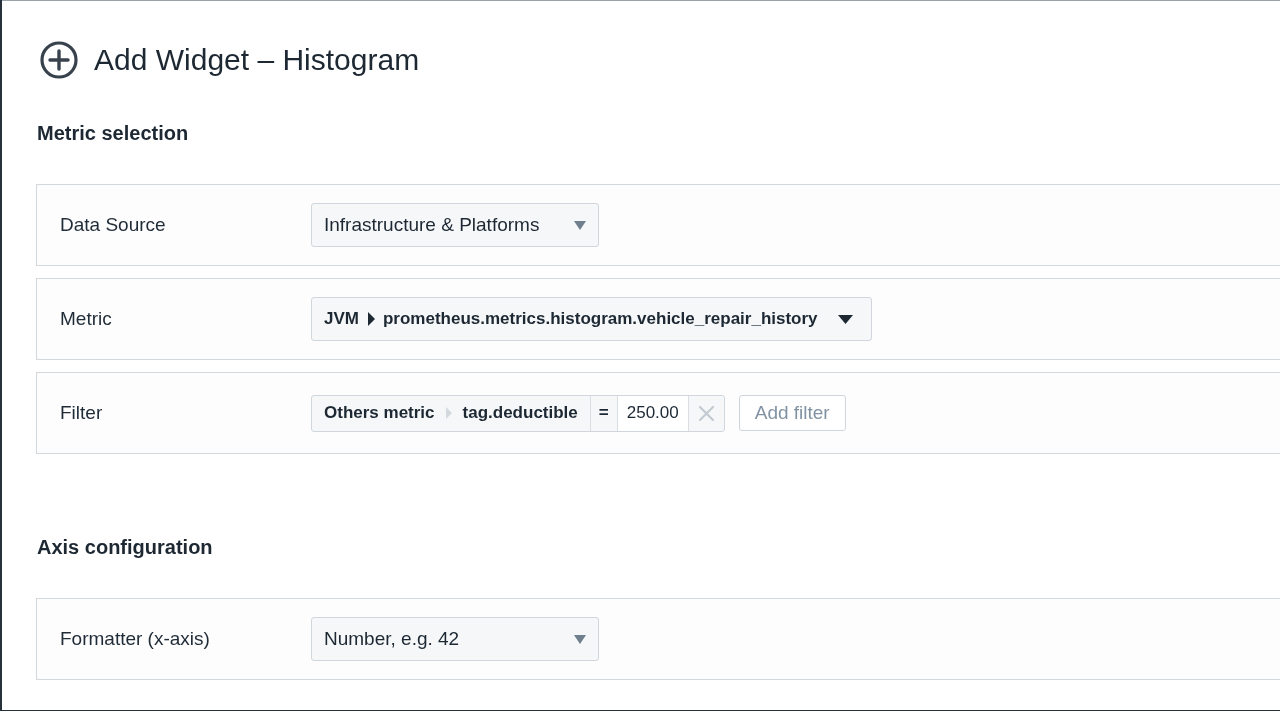 The width and height of the screenshot is (1280, 711). I want to click on operator-label: =, so click(603, 413).